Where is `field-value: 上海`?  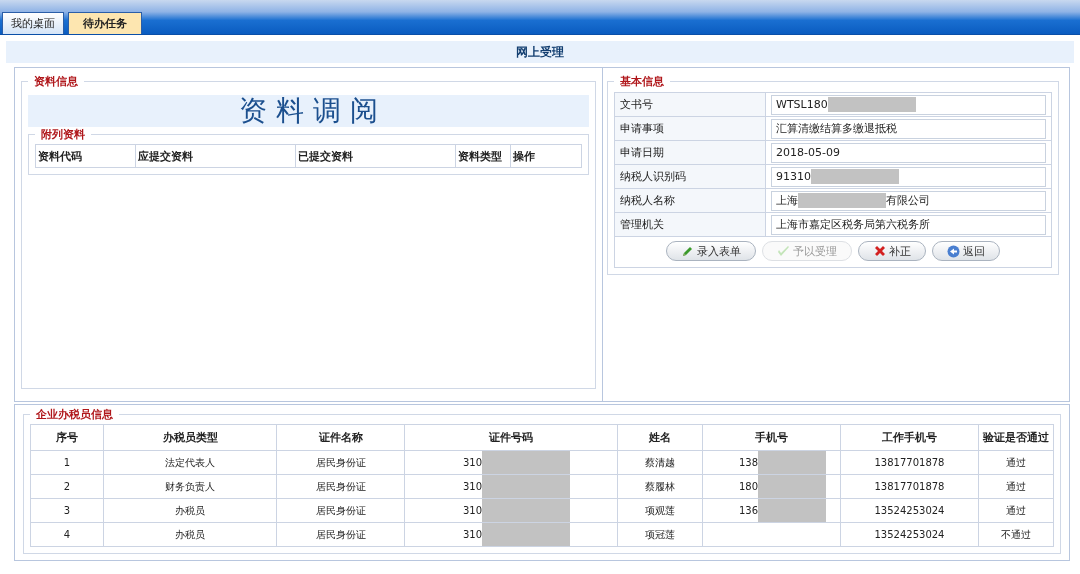 field-value: 上海 is located at coordinates (787, 200).